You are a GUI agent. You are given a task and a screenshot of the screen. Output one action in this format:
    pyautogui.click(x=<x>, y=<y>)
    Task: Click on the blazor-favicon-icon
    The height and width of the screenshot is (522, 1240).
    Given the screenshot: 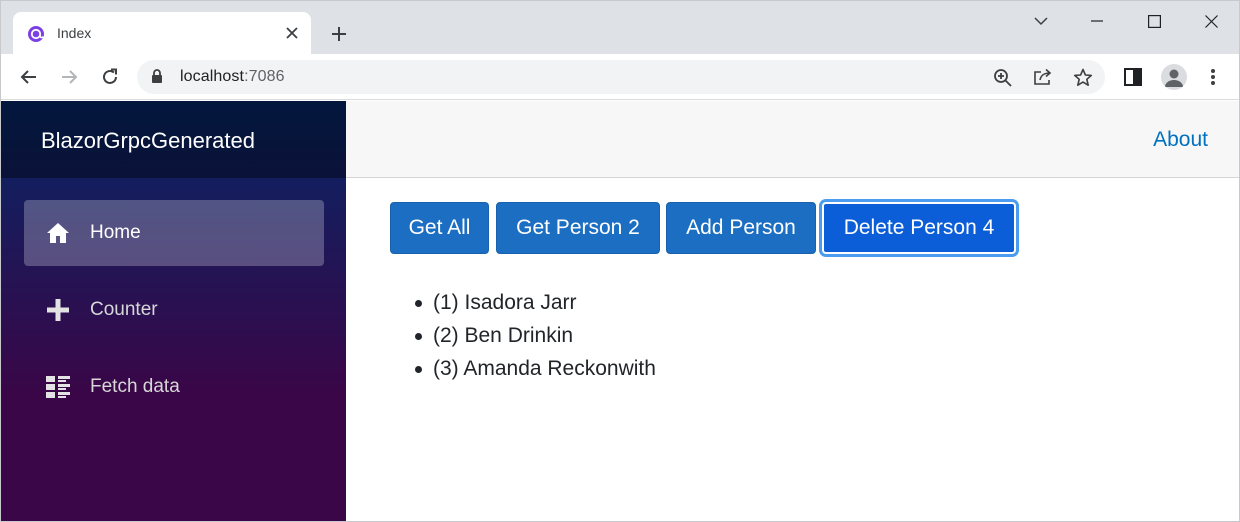 What is the action you would take?
    pyautogui.click(x=36, y=34)
    